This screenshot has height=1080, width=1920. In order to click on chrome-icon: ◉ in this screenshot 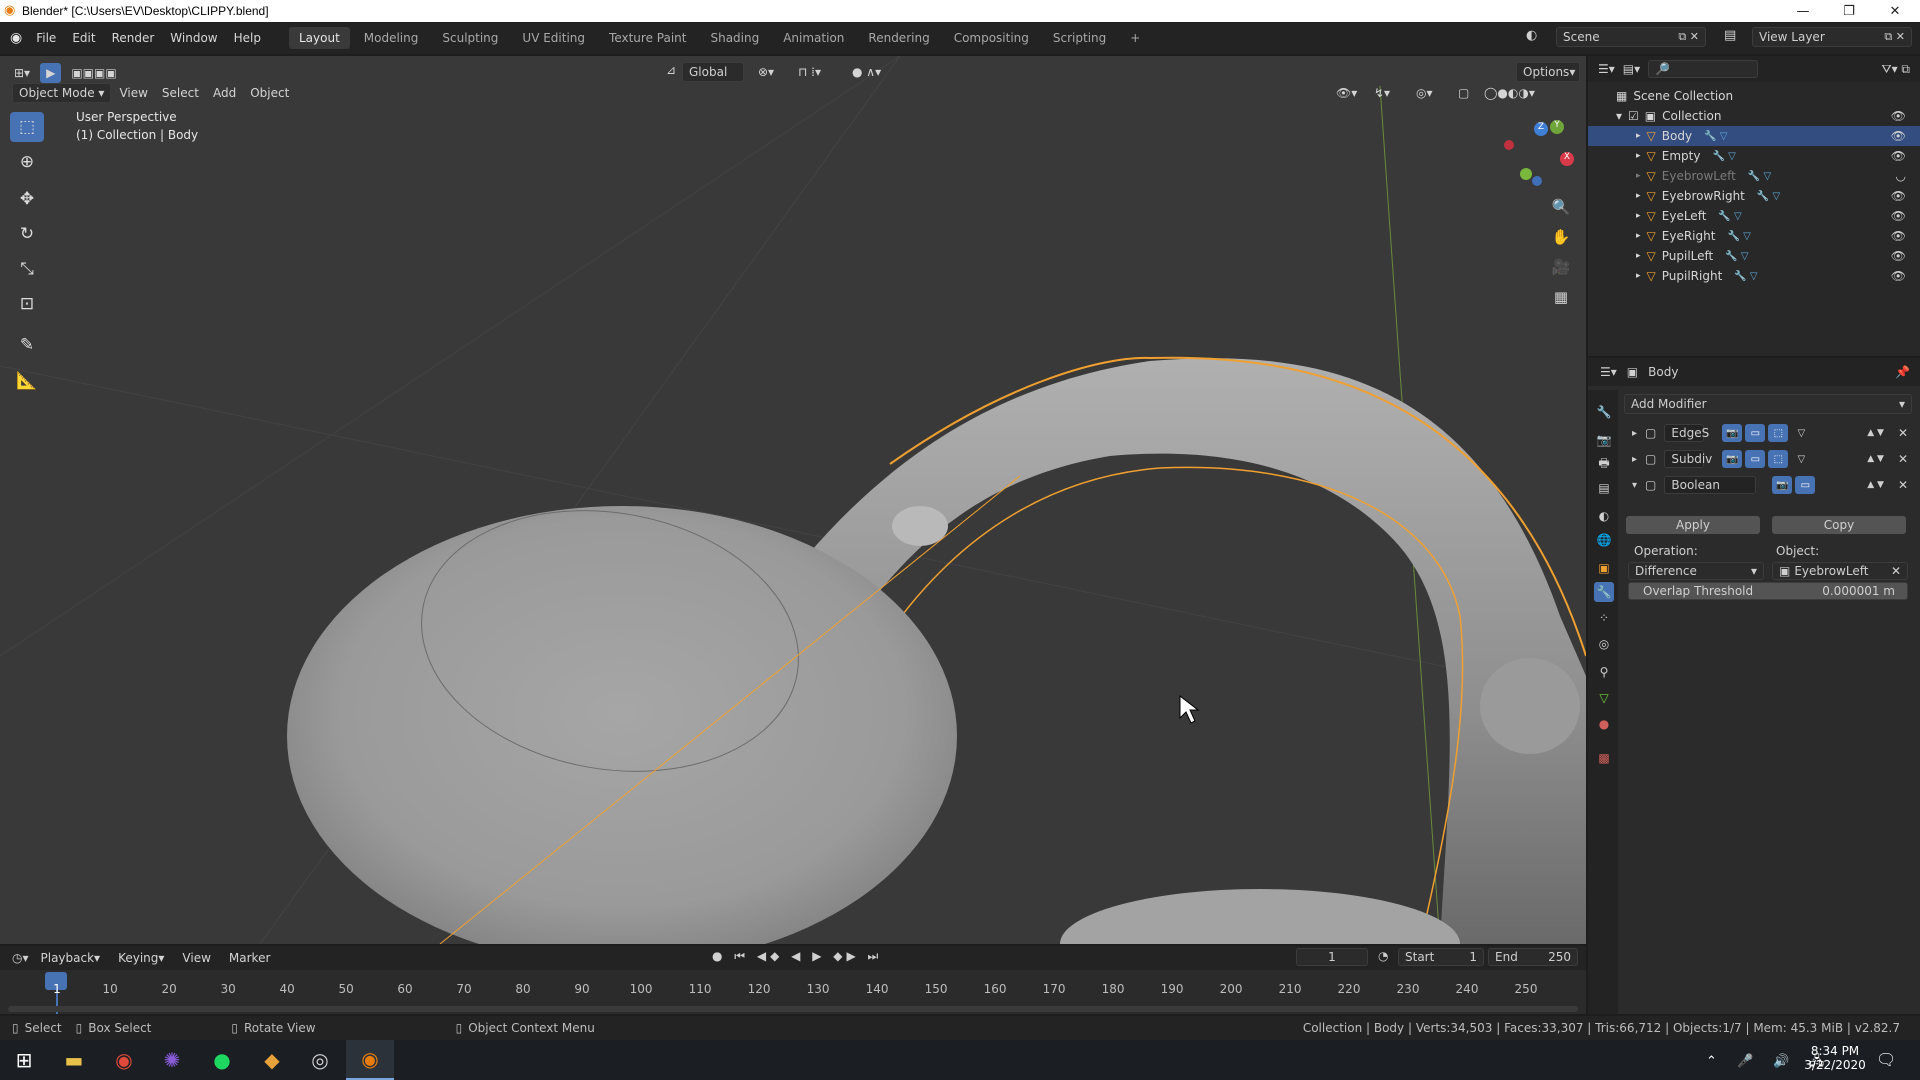, I will do `click(124, 1060)`.